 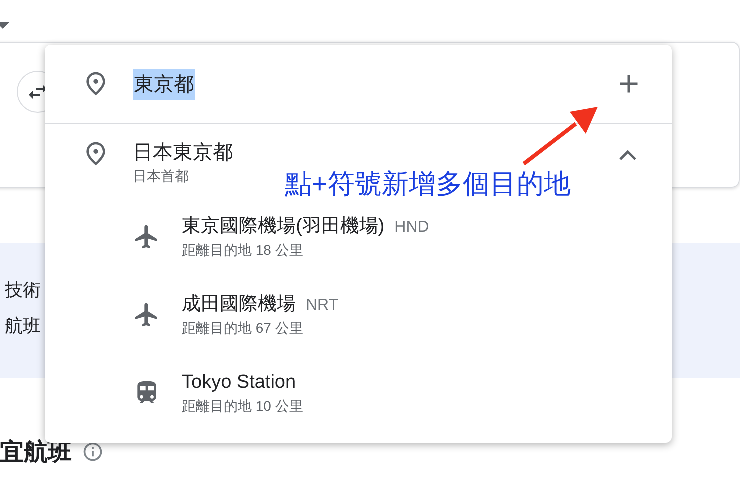 What do you see at coordinates (243, 328) in the screenshot?
I see `distance-text: 距離目的地 67 公里` at bounding box center [243, 328].